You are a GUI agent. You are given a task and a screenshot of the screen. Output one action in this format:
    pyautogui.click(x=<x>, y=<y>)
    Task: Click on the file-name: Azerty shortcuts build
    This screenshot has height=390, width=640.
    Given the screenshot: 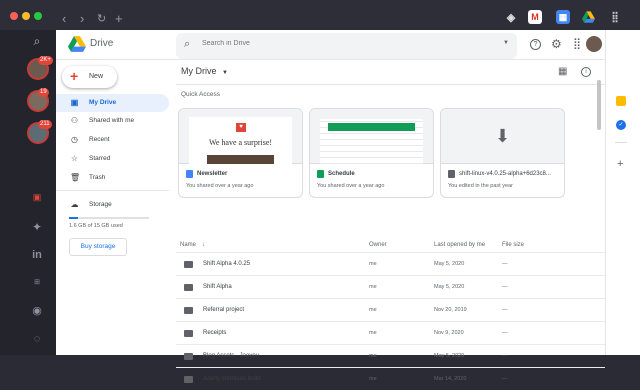 What is the action you would take?
    pyautogui.click(x=232, y=379)
    